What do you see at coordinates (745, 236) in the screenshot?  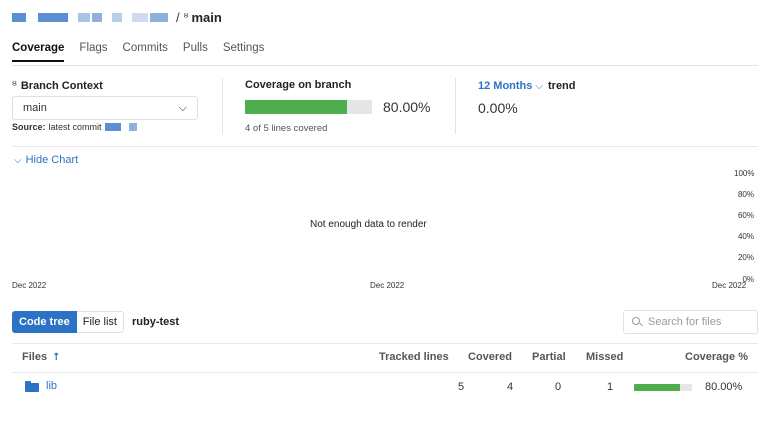 I see `y-axis-tick: 40%` at bounding box center [745, 236].